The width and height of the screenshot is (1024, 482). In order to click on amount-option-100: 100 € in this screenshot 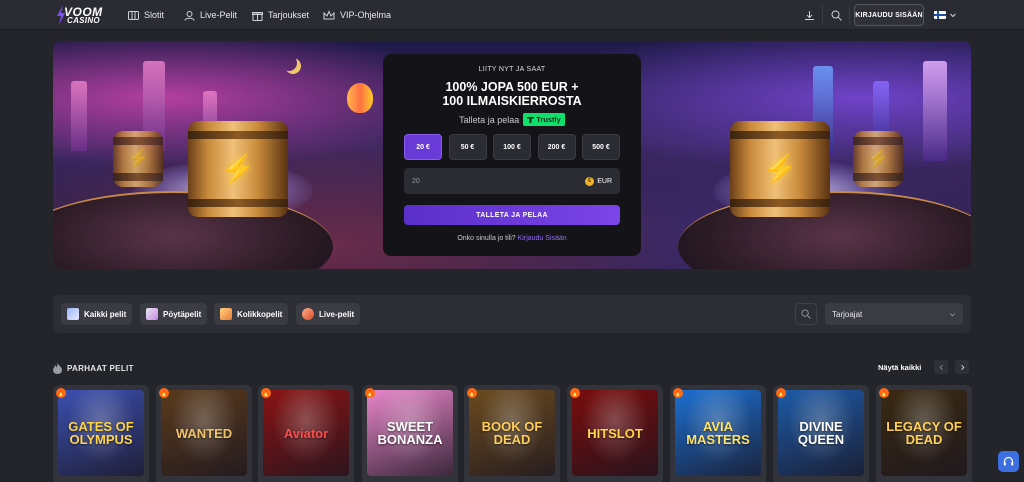, I will do `click(512, 147)`.